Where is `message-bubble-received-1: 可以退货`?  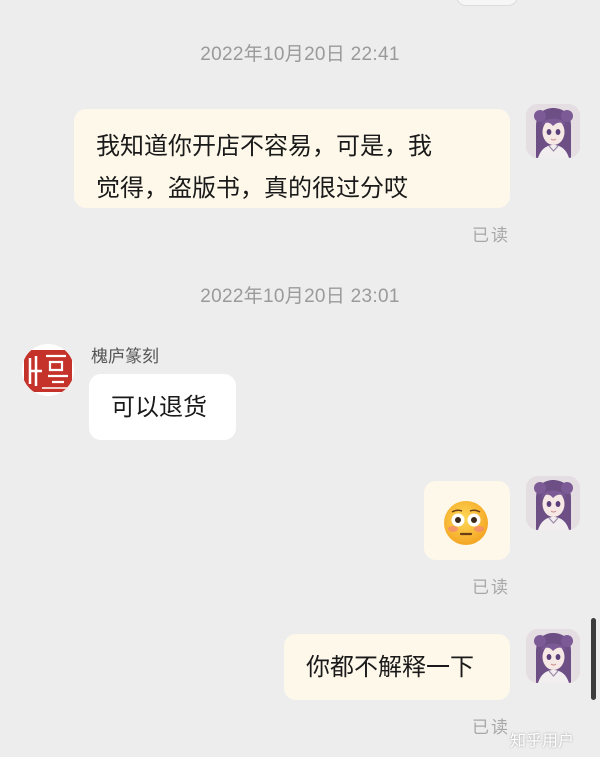 message-bubble-received-1: 可以退货 is located at coordinates (162, 407).